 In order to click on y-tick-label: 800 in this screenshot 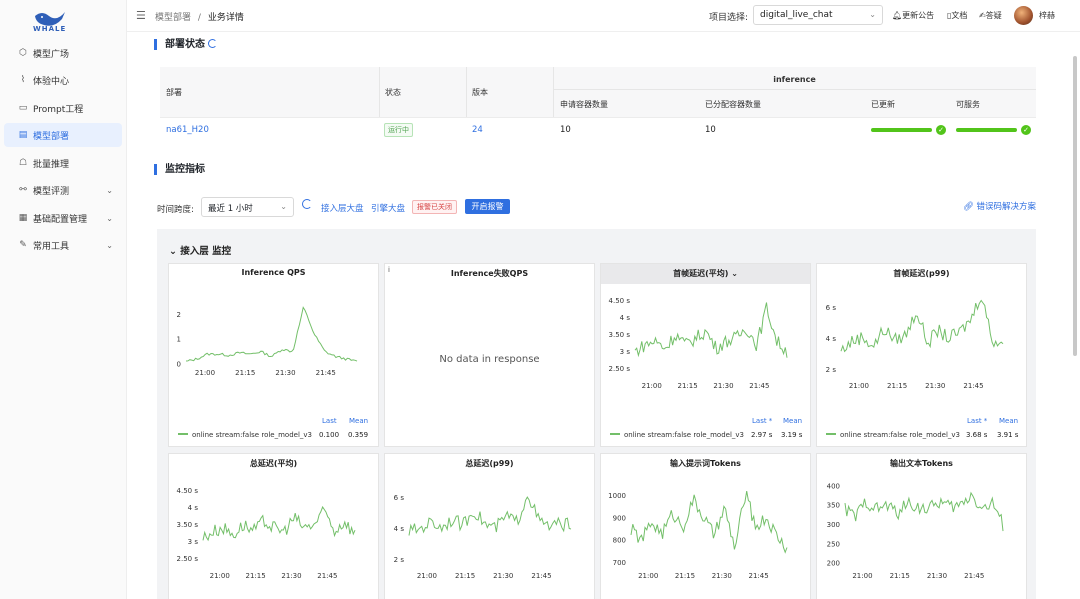, I will do `click(619, 541)`.